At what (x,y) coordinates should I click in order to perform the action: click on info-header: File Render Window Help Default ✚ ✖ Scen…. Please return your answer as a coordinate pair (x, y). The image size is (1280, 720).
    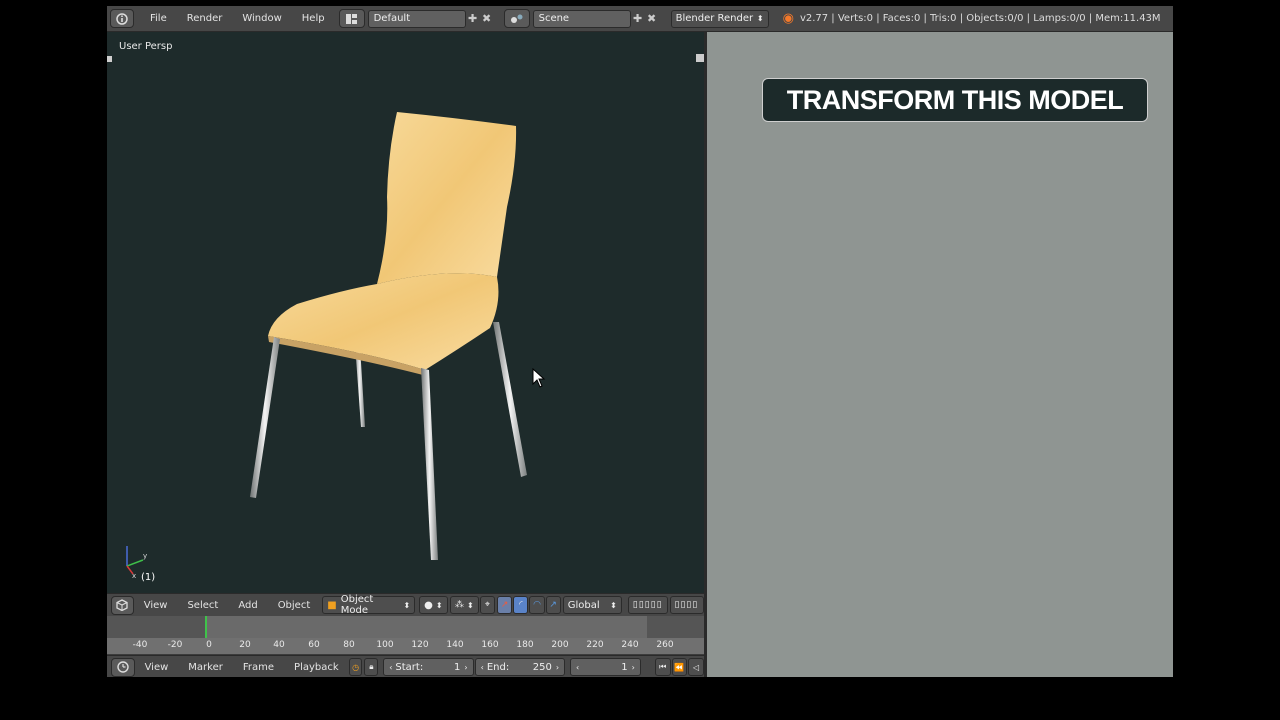
    Looking at the image, I should click on (640, 19).